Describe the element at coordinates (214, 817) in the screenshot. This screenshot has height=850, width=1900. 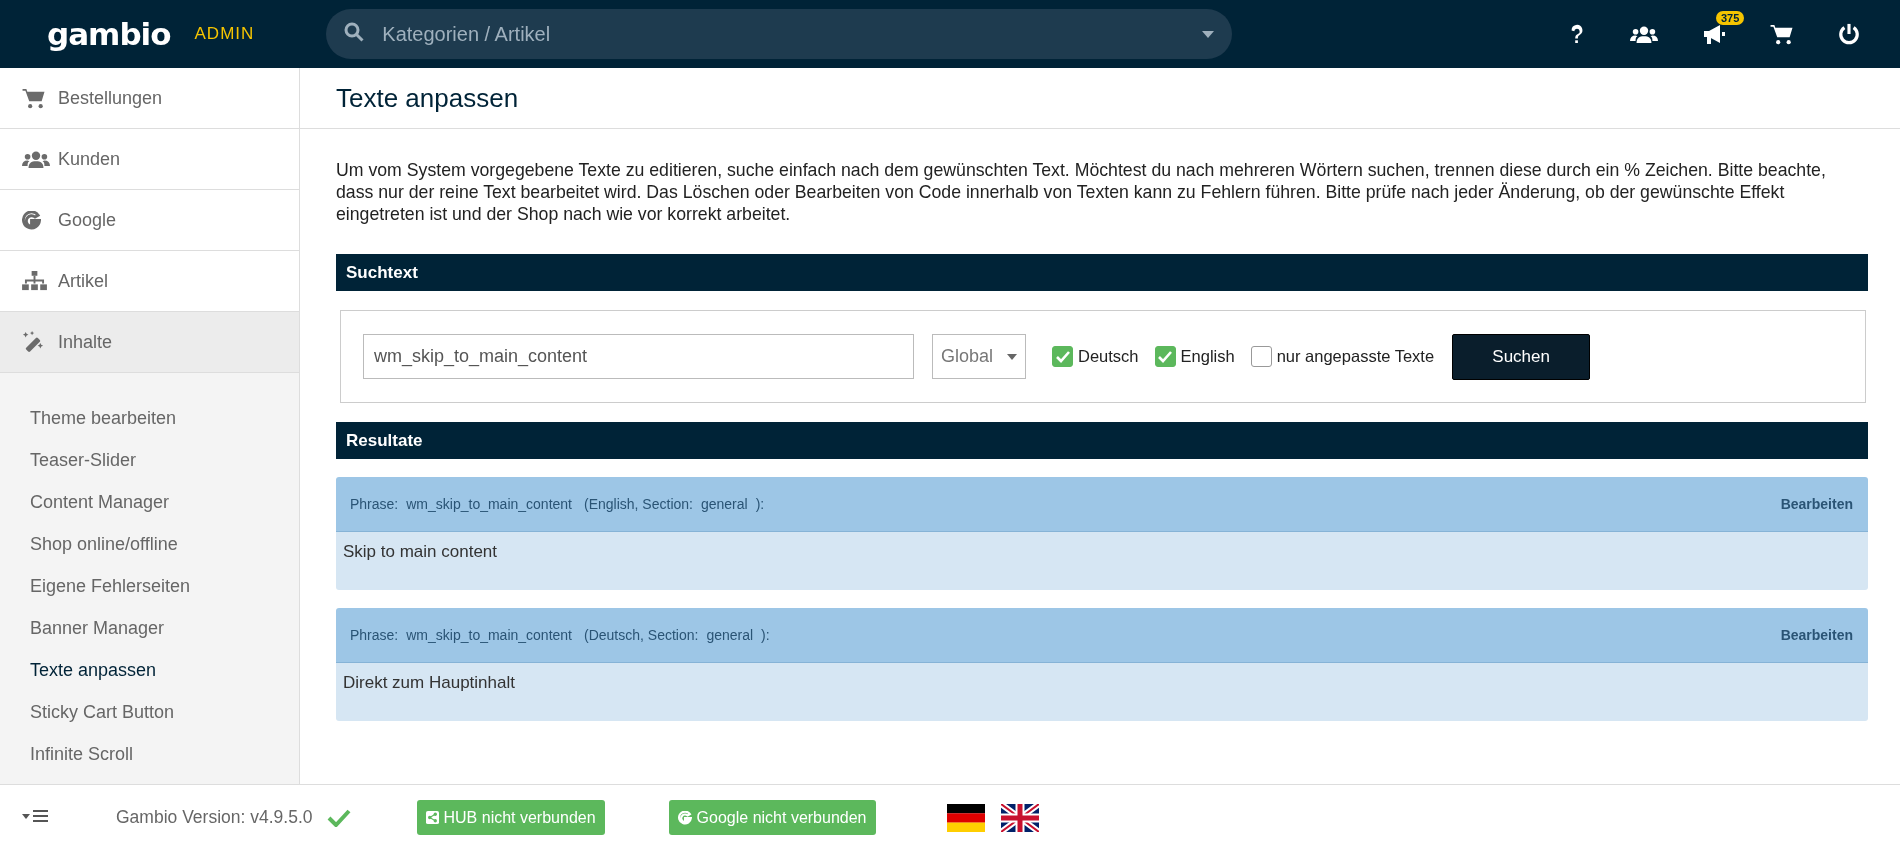
I see `version-text: Gambio Version: v4.9.5.0` at that location.